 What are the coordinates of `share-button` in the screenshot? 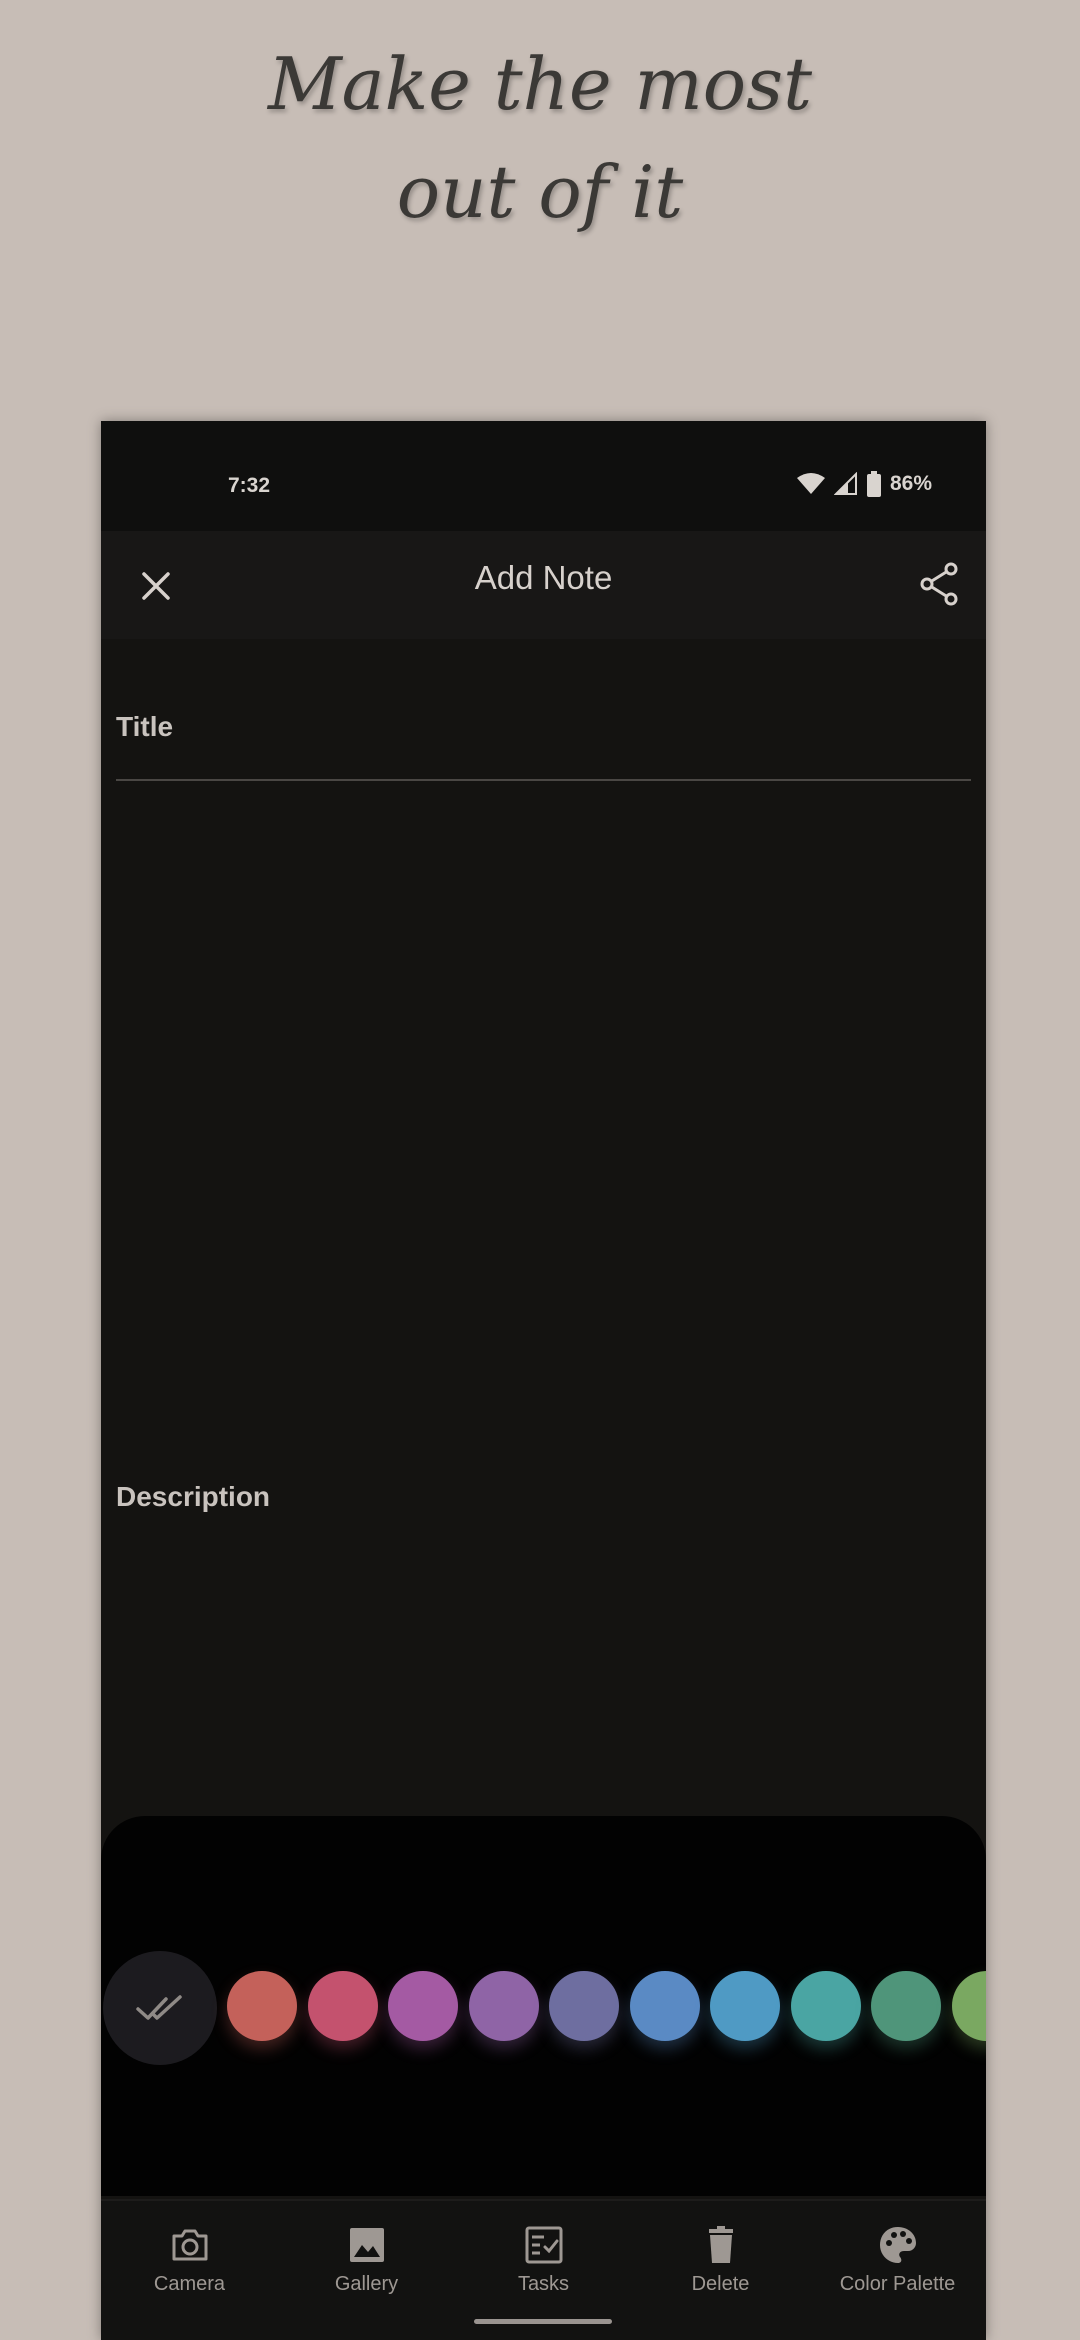 It's located at (939, 584).